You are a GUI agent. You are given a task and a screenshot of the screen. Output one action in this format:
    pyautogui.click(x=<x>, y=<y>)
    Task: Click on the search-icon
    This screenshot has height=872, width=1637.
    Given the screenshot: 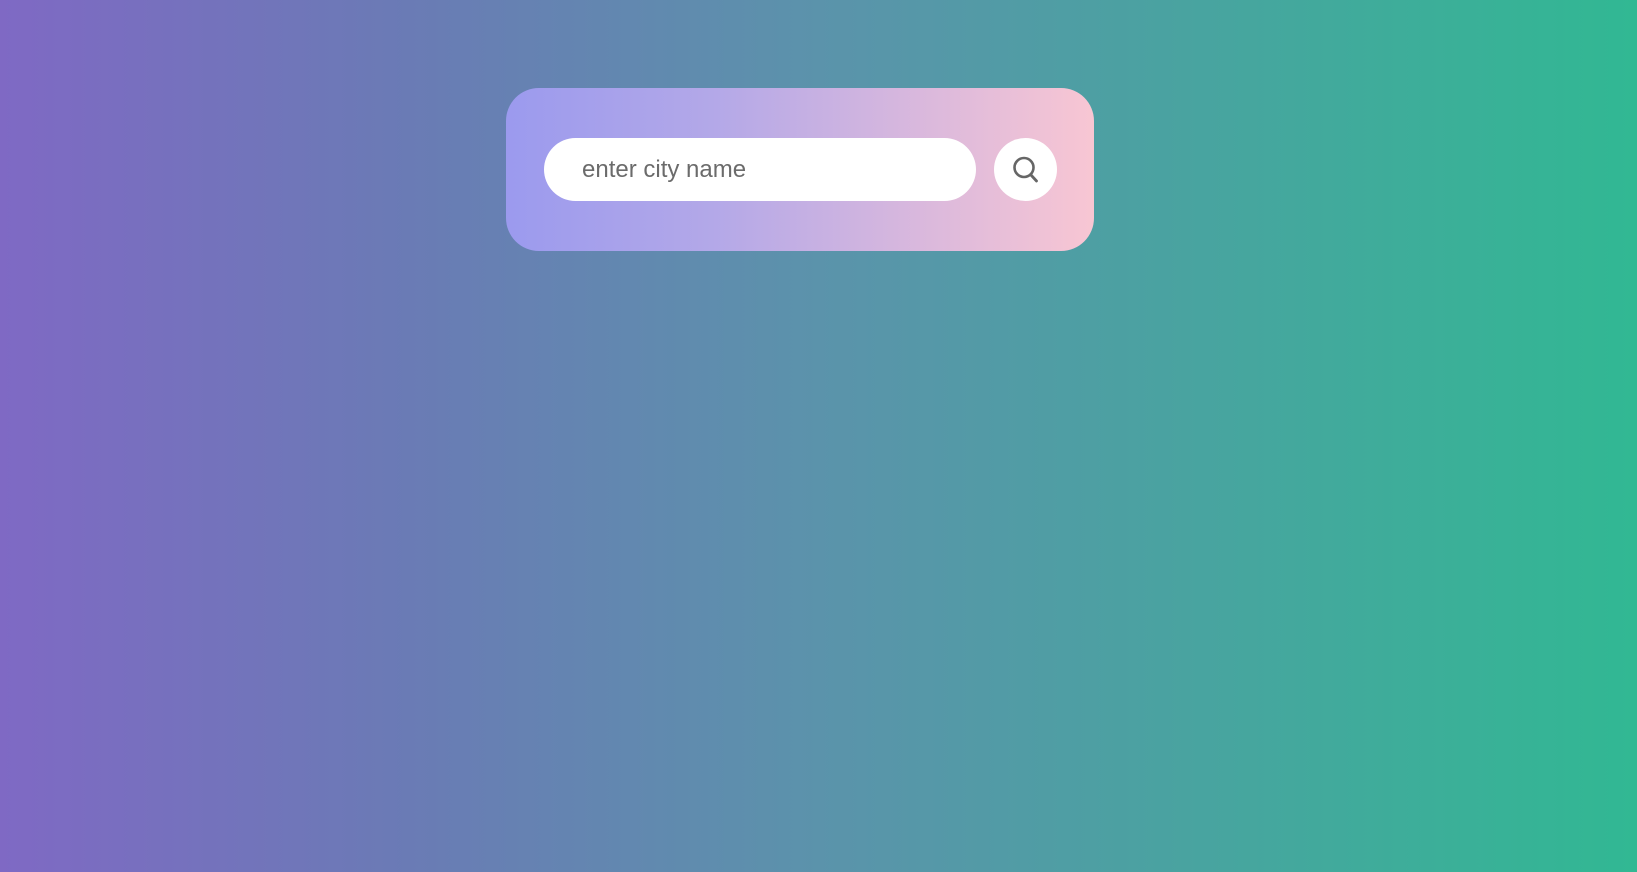 What is the action you would take?
    pyautogui.click(x=1025, y=169)
    